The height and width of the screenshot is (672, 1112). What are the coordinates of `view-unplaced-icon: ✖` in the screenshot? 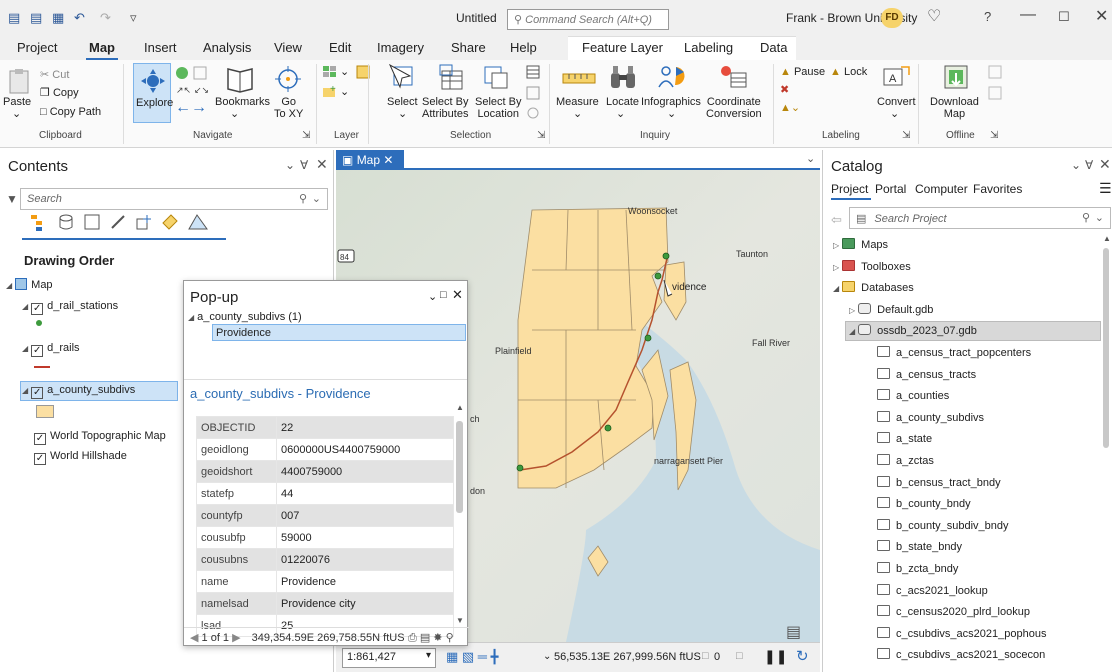 It's located at (784, 90).